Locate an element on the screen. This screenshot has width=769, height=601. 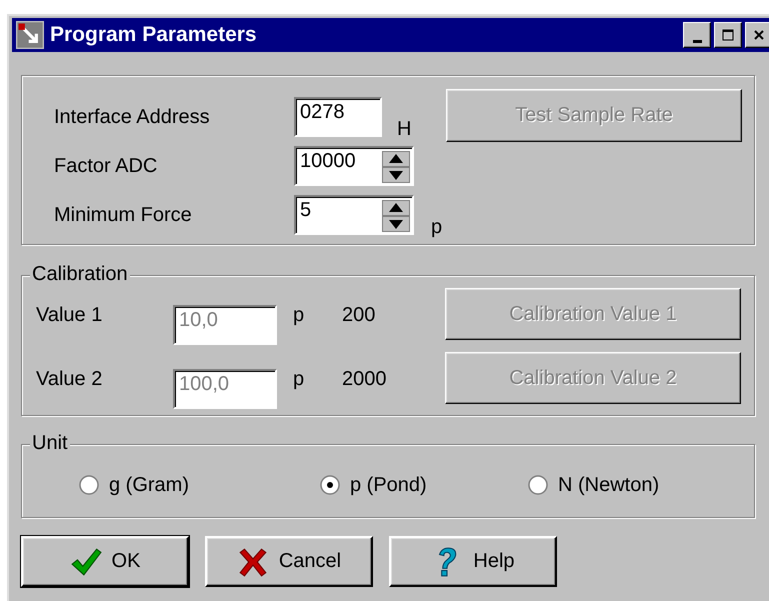
reading-text: 200 is located at coordinates (359, 315).